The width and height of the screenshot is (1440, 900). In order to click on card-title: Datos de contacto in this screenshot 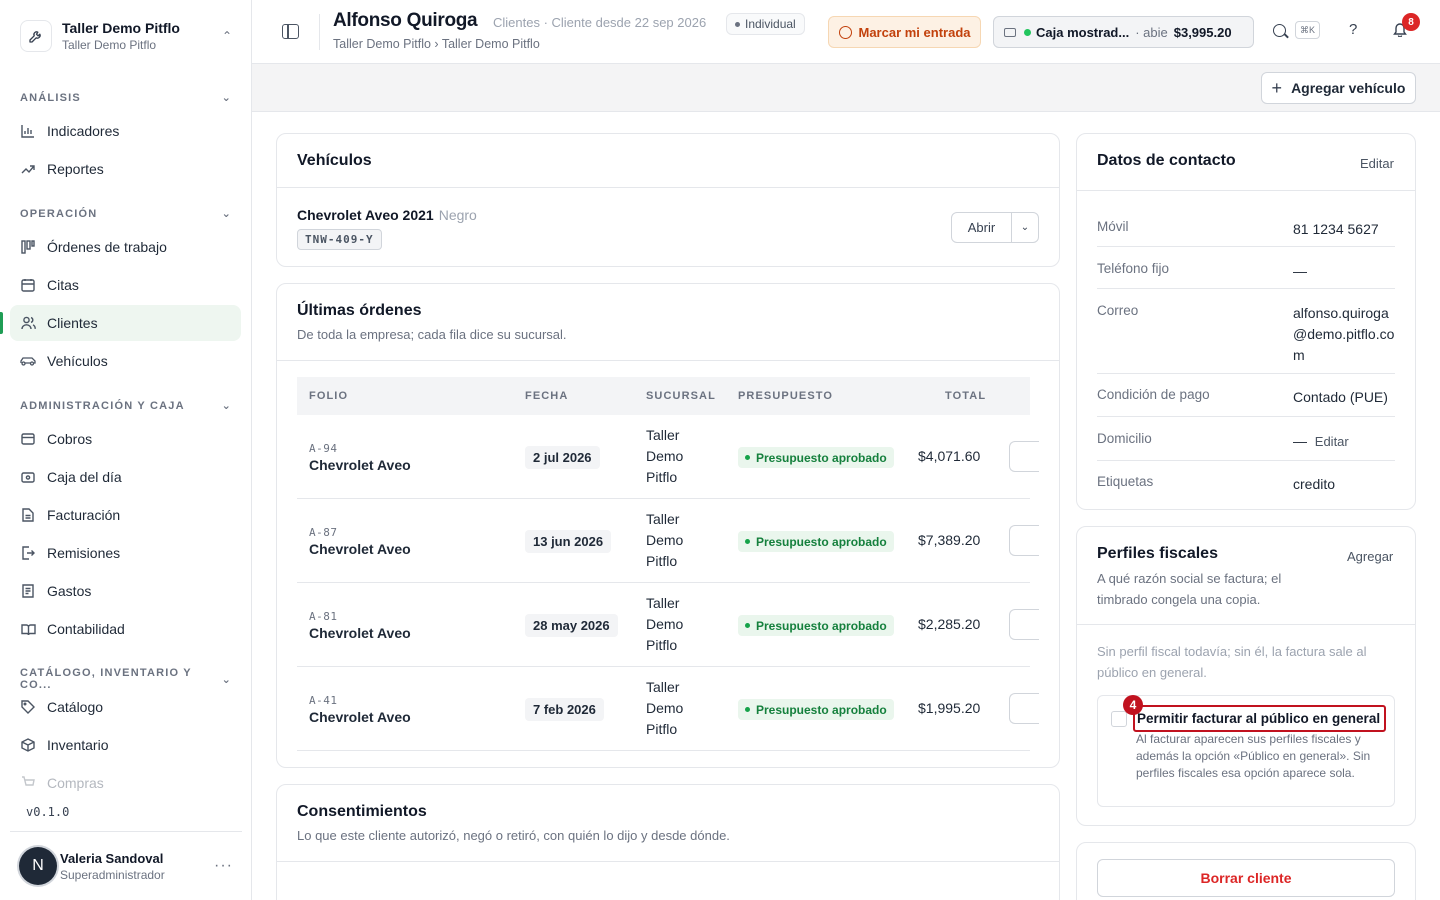, I will do `click(1166, 160)`.